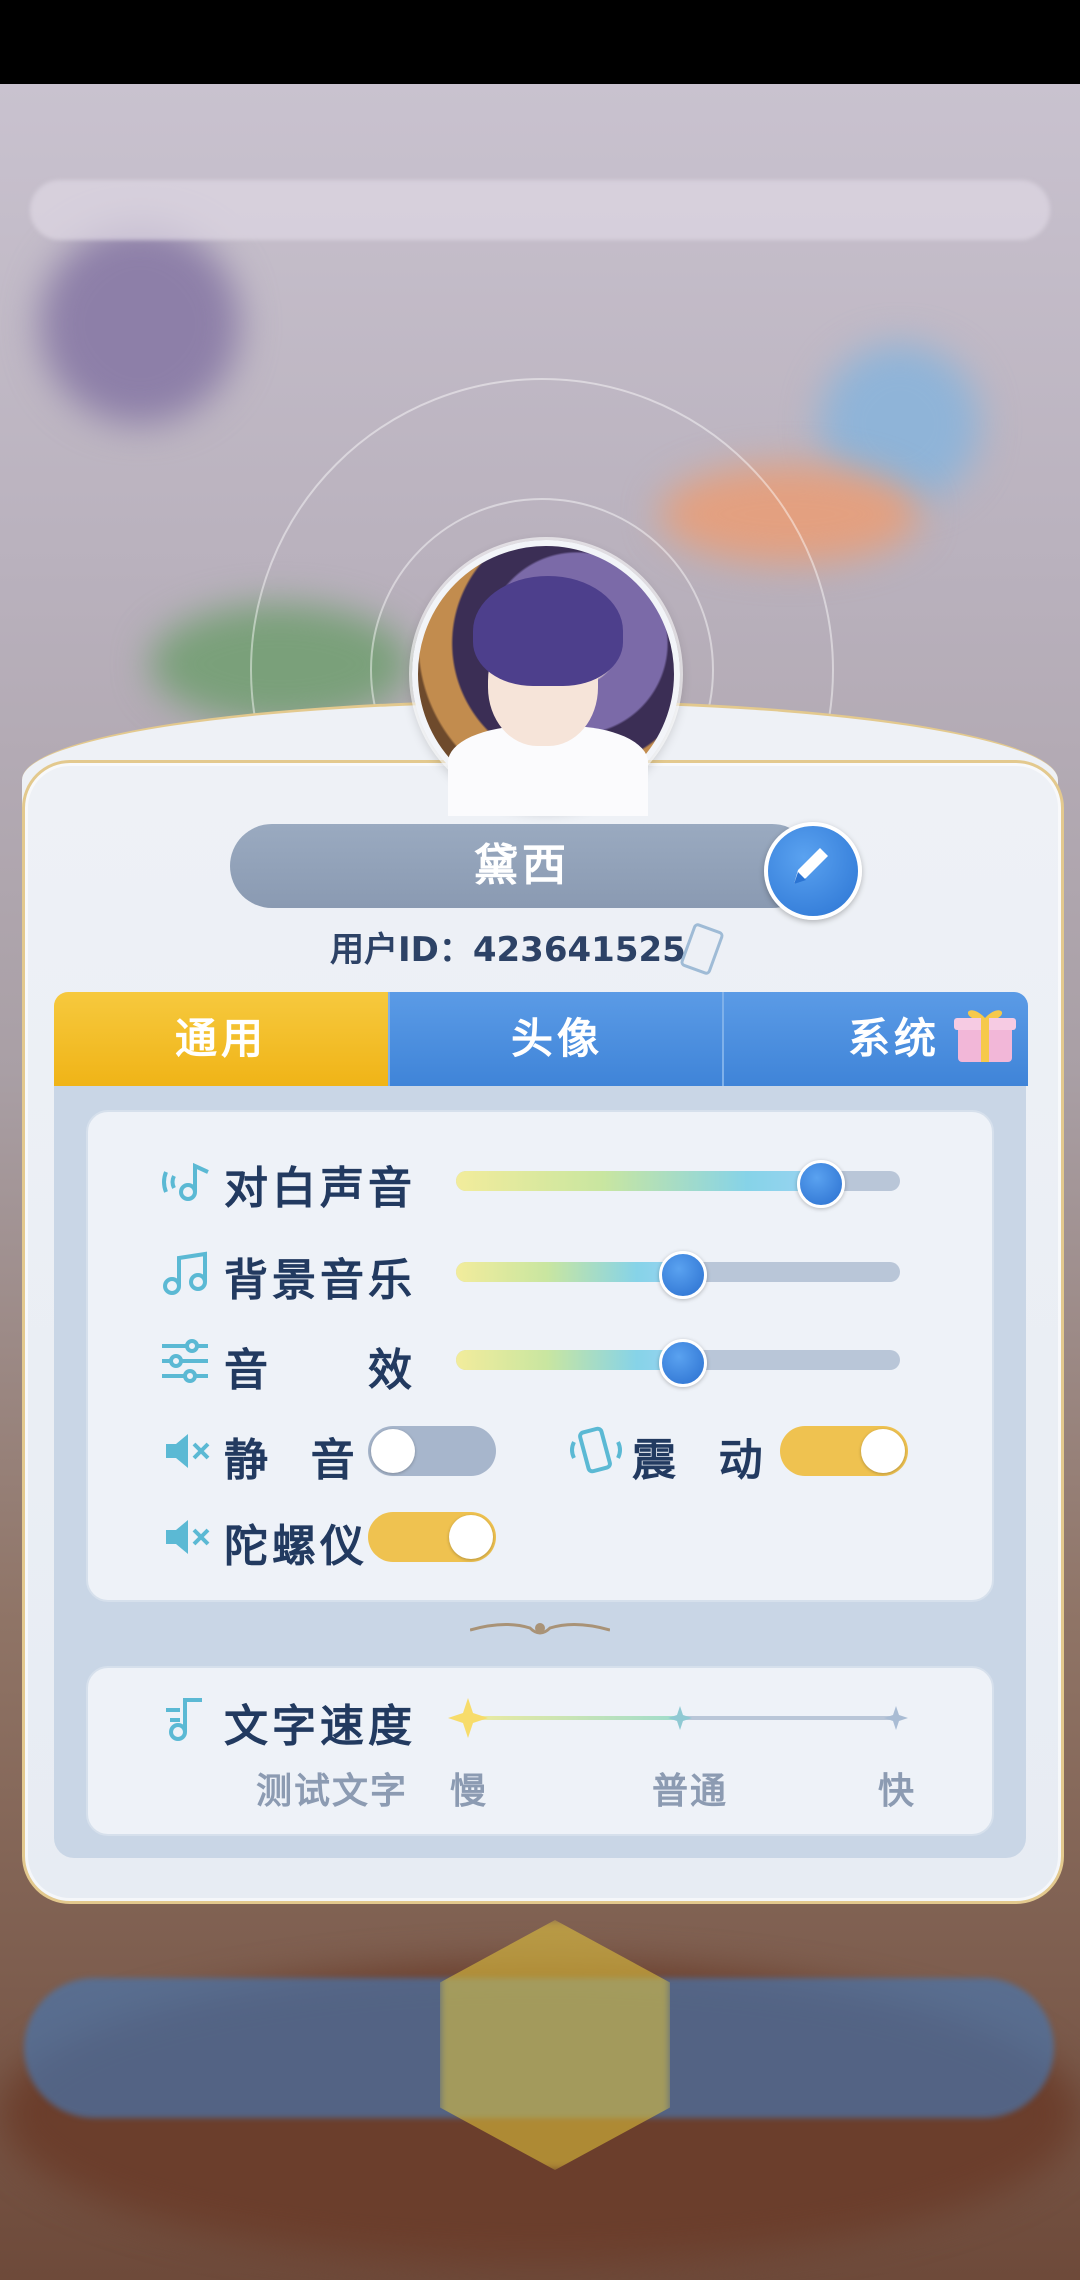 The height and width of the screenshot is (2280, 1080). Describe the element at coordinates (811, 866) in the screenshot. I see `pencil-icon` at that location.